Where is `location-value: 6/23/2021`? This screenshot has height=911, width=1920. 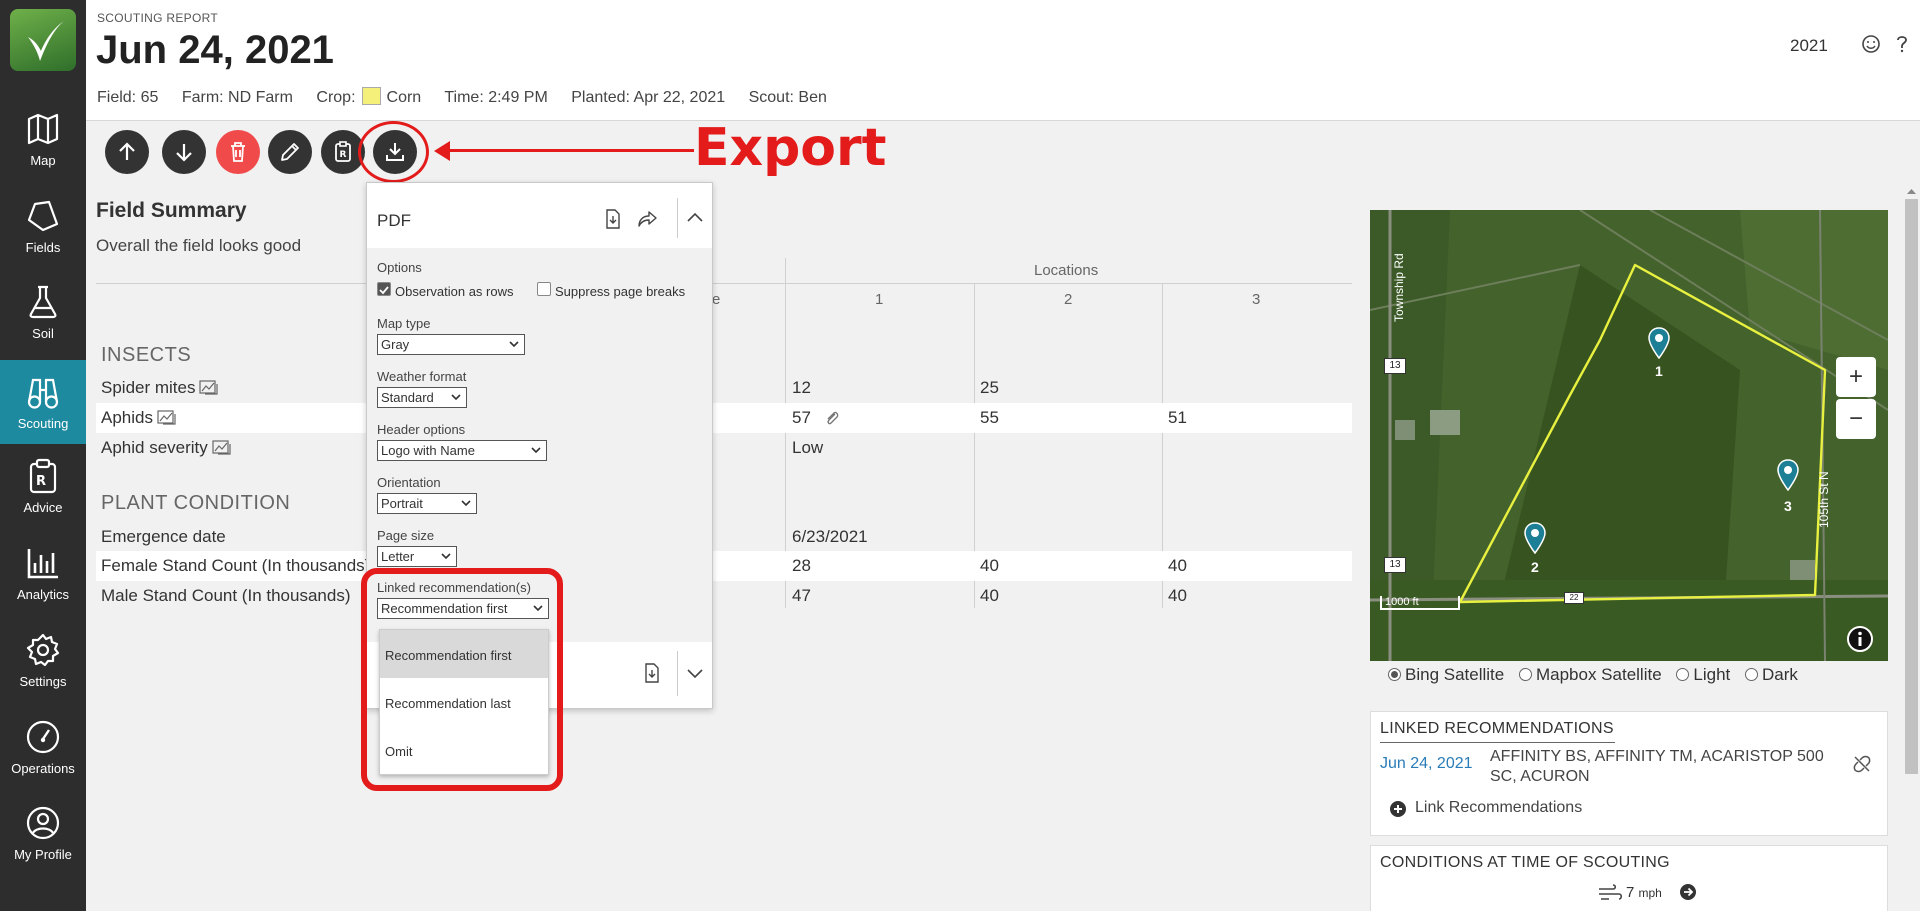 location-value: 6/23/2021 is located at coordinates (830, 536).